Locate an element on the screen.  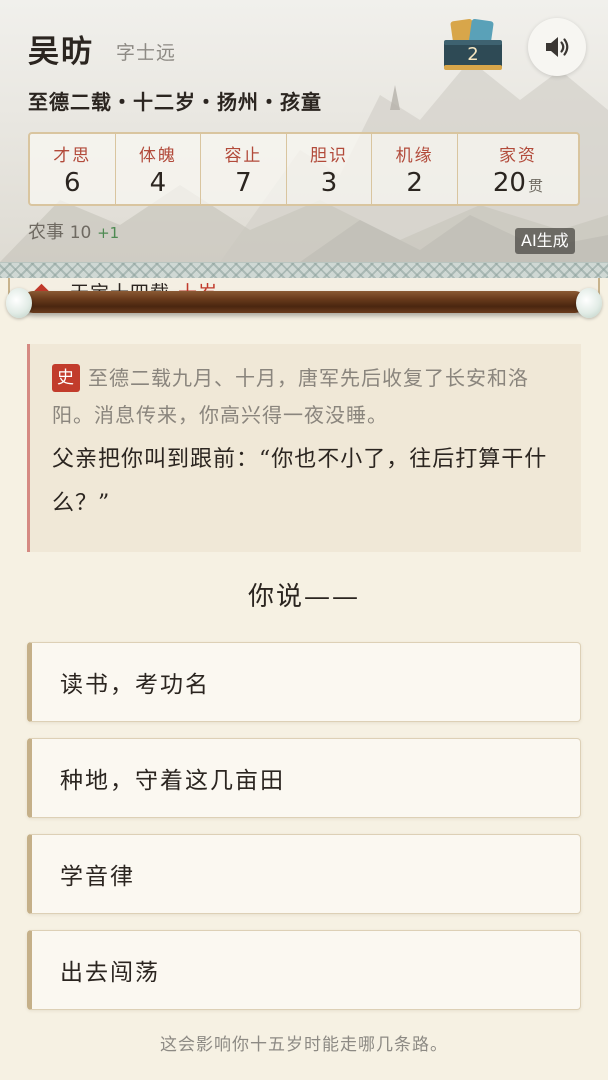
speaker-icon is located at coordinates (557, 47).